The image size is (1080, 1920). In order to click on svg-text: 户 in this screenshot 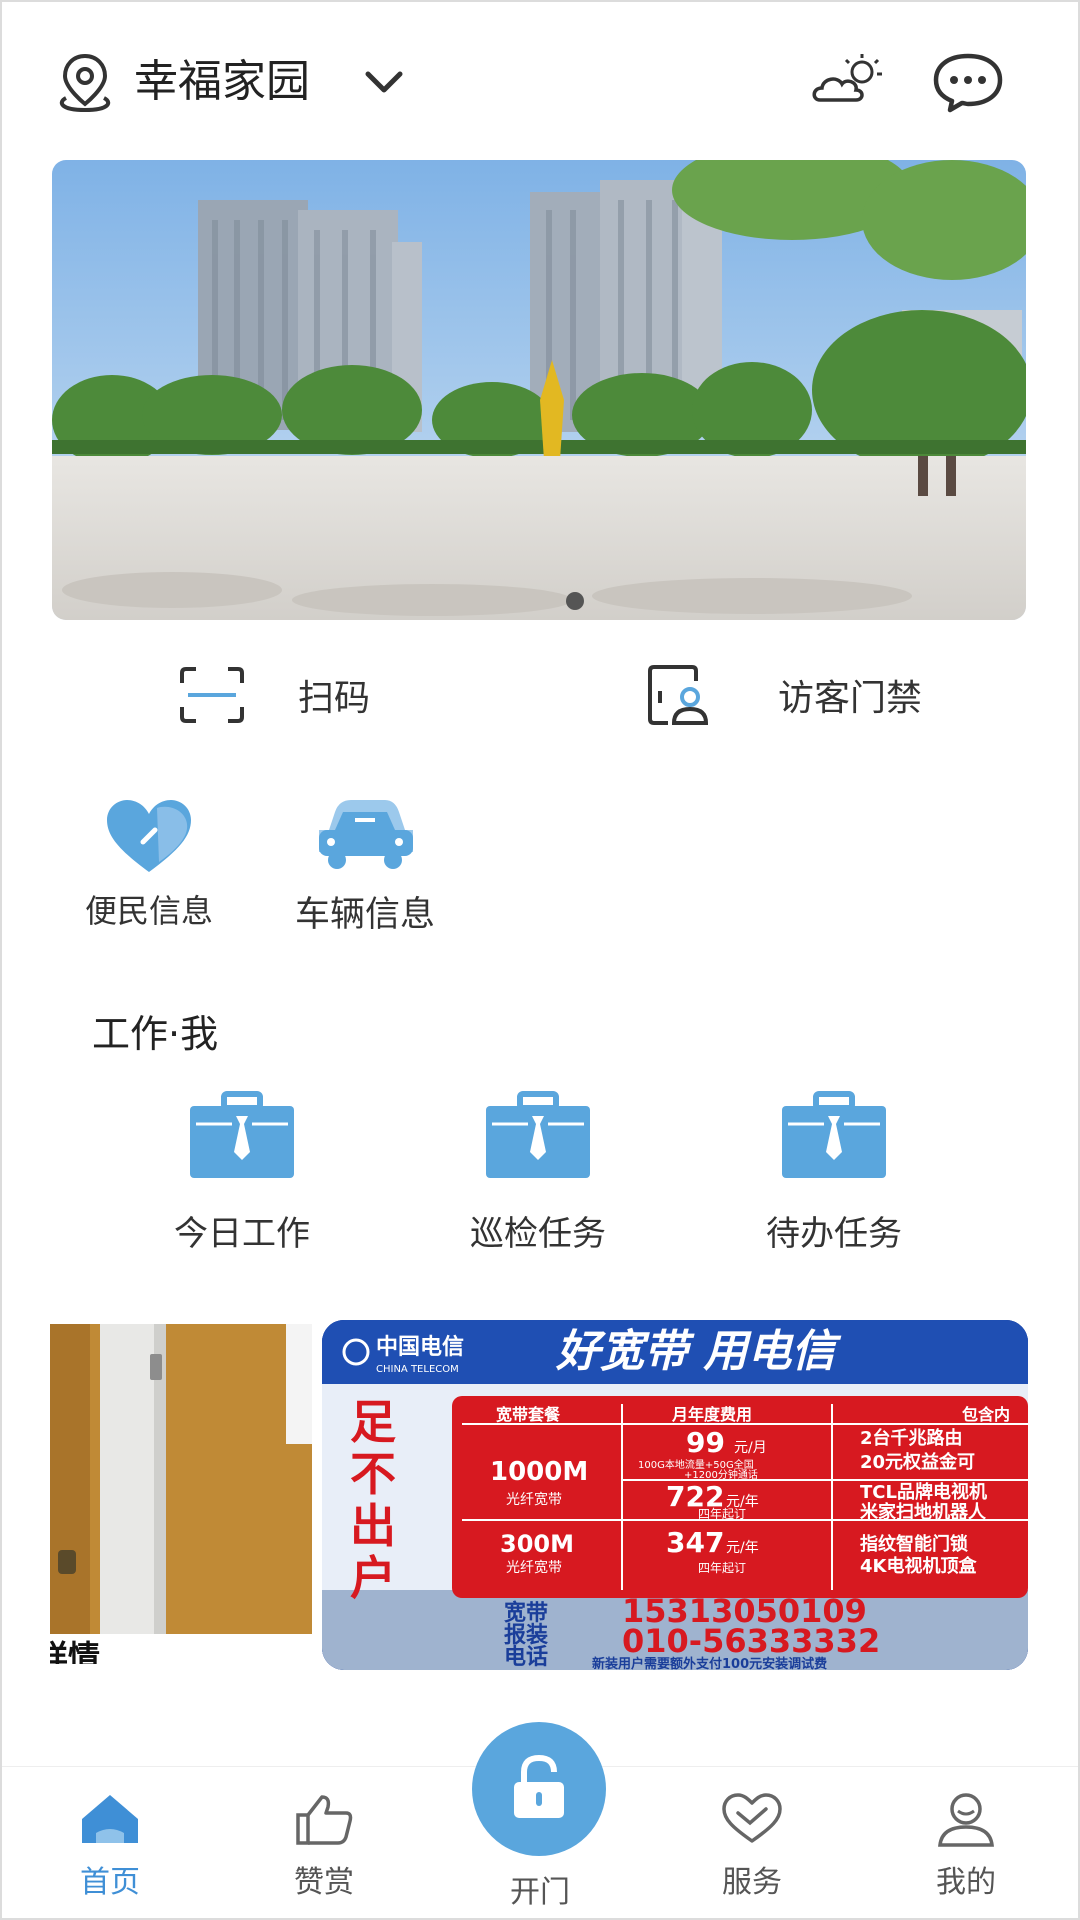, I will do `click(373, 1578)`.